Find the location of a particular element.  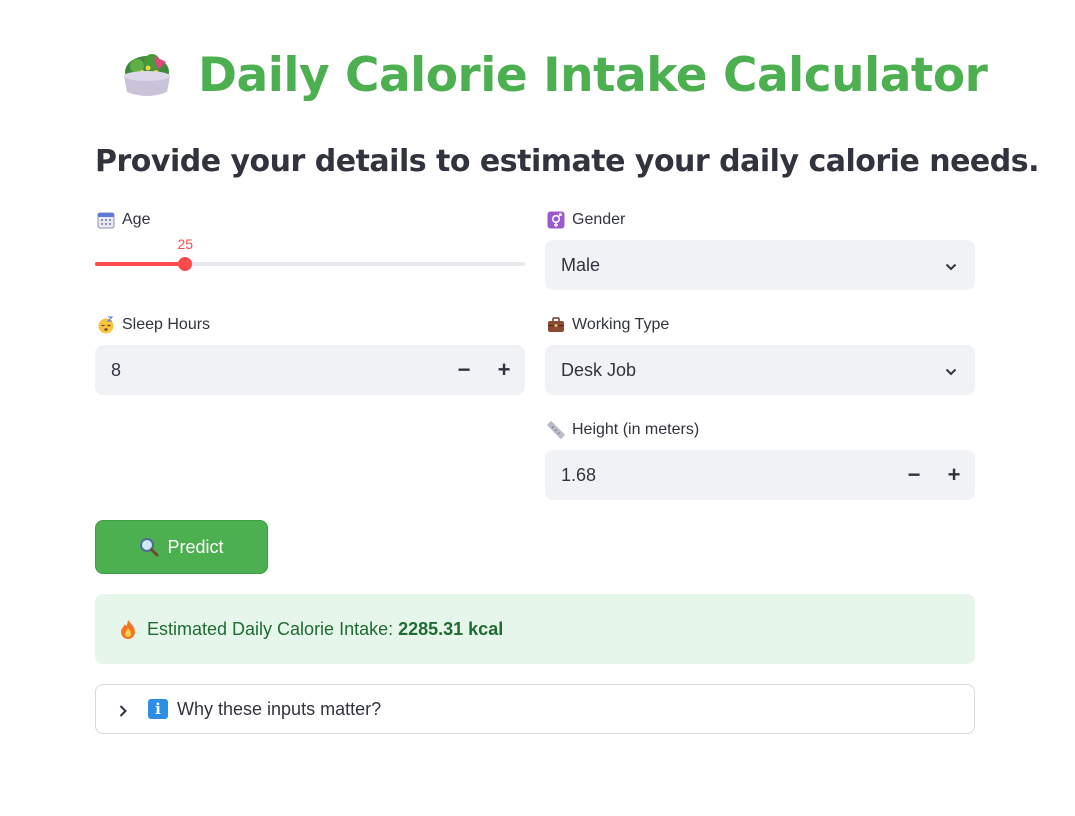

age-label-text: Age is located at coordinates (136, 219).